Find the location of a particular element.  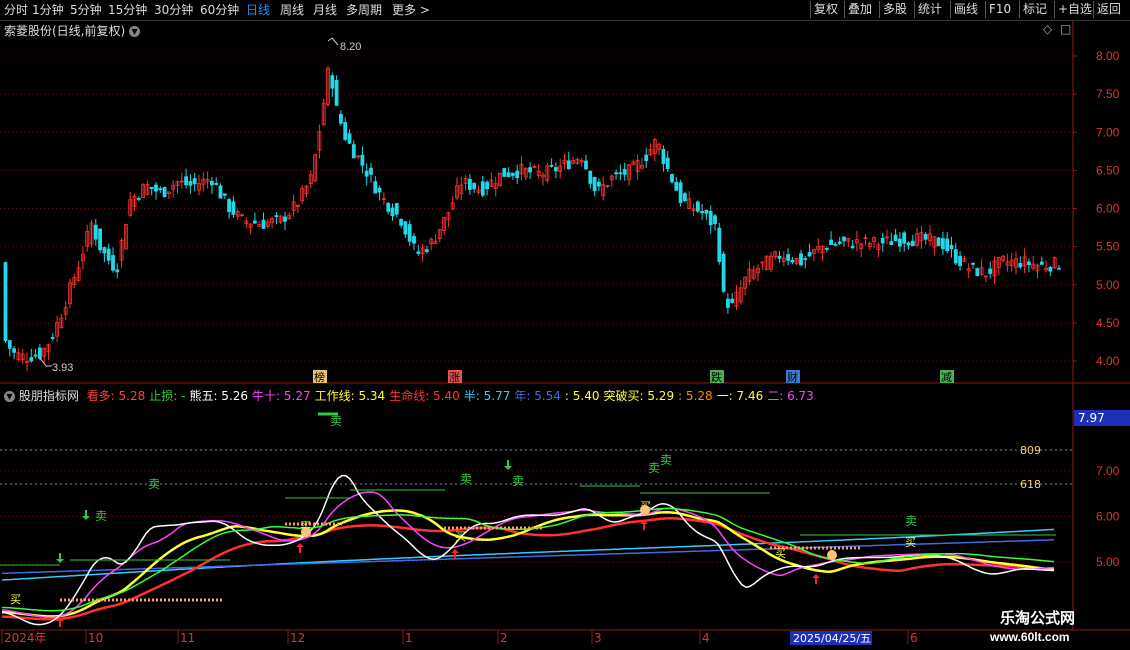

price-tick-label: 4.50 is located at coordinates (1108, 323).